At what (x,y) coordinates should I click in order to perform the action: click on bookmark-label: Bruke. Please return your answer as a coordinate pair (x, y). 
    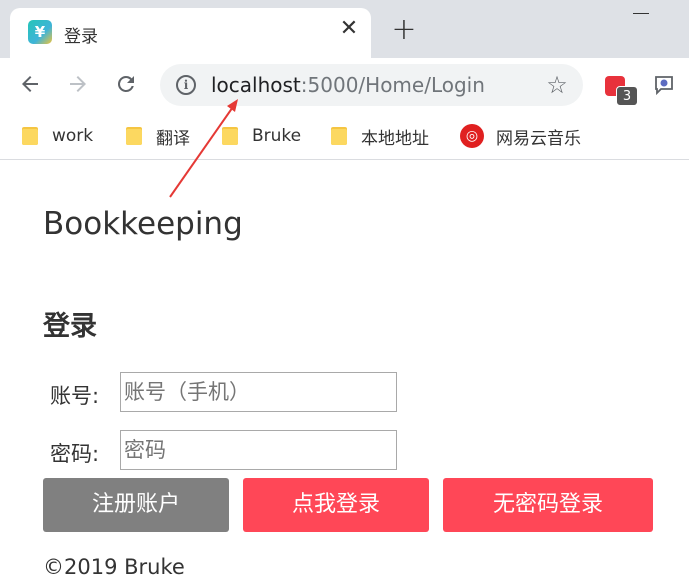
    Looking at the image, I should click on (277, 136).